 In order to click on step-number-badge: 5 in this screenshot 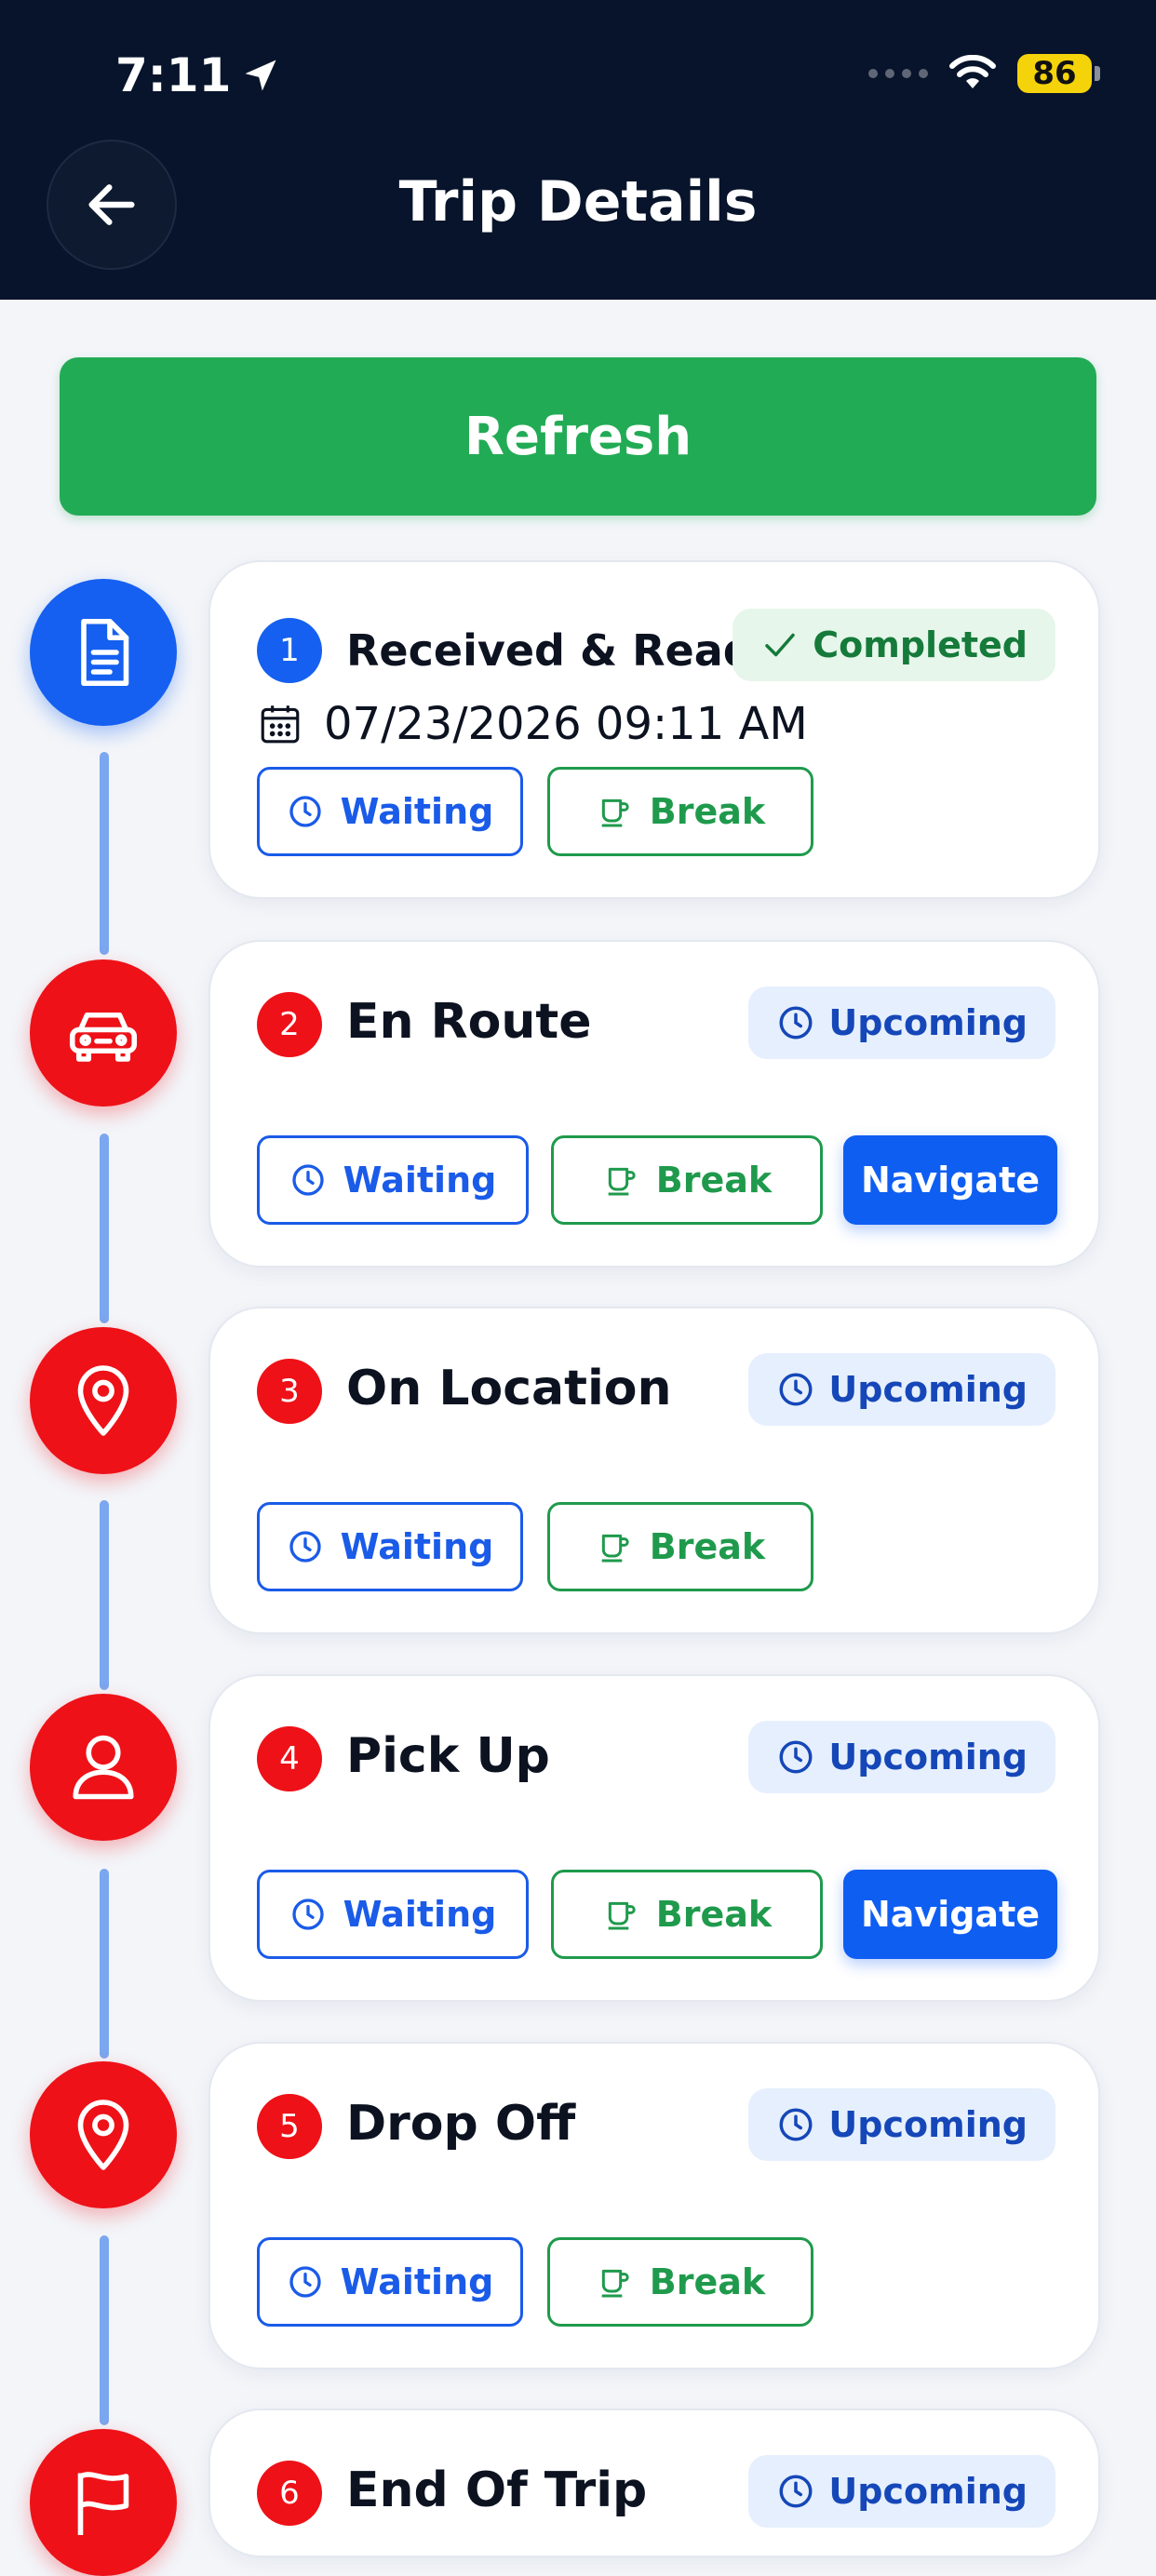, I will do `click(289, 2126)`.